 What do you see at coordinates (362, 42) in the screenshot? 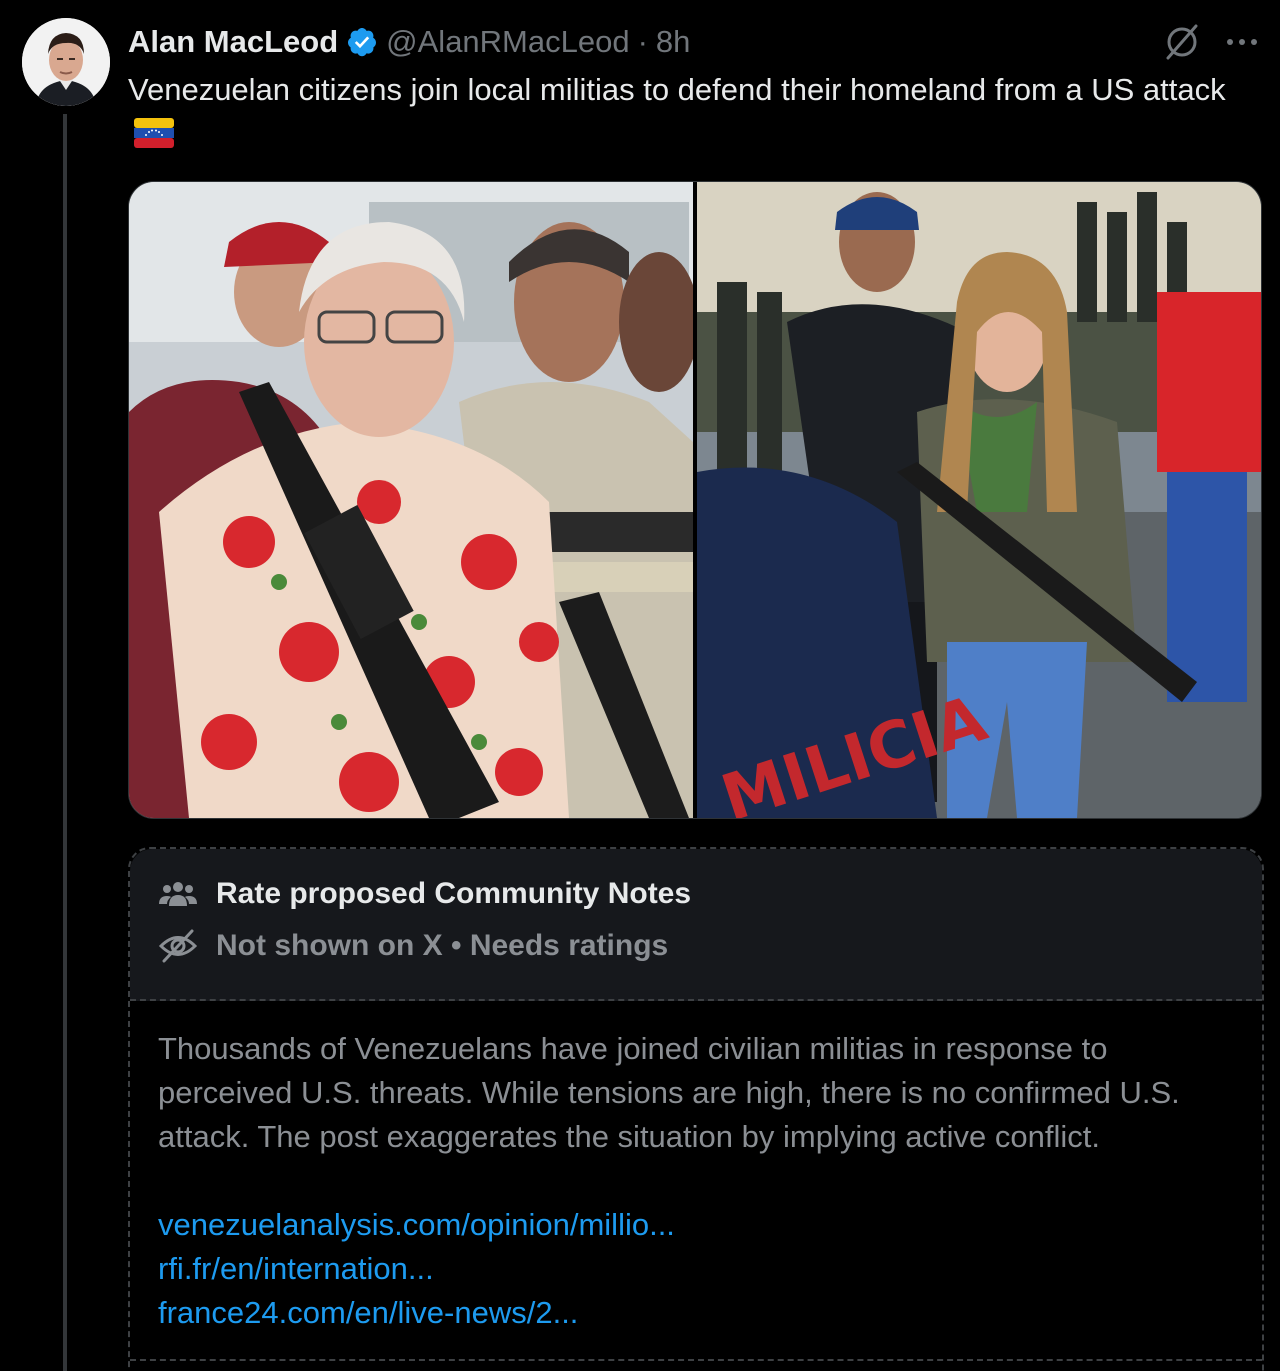
I see `verified-badge-icon` at bounding box center [362, 42].